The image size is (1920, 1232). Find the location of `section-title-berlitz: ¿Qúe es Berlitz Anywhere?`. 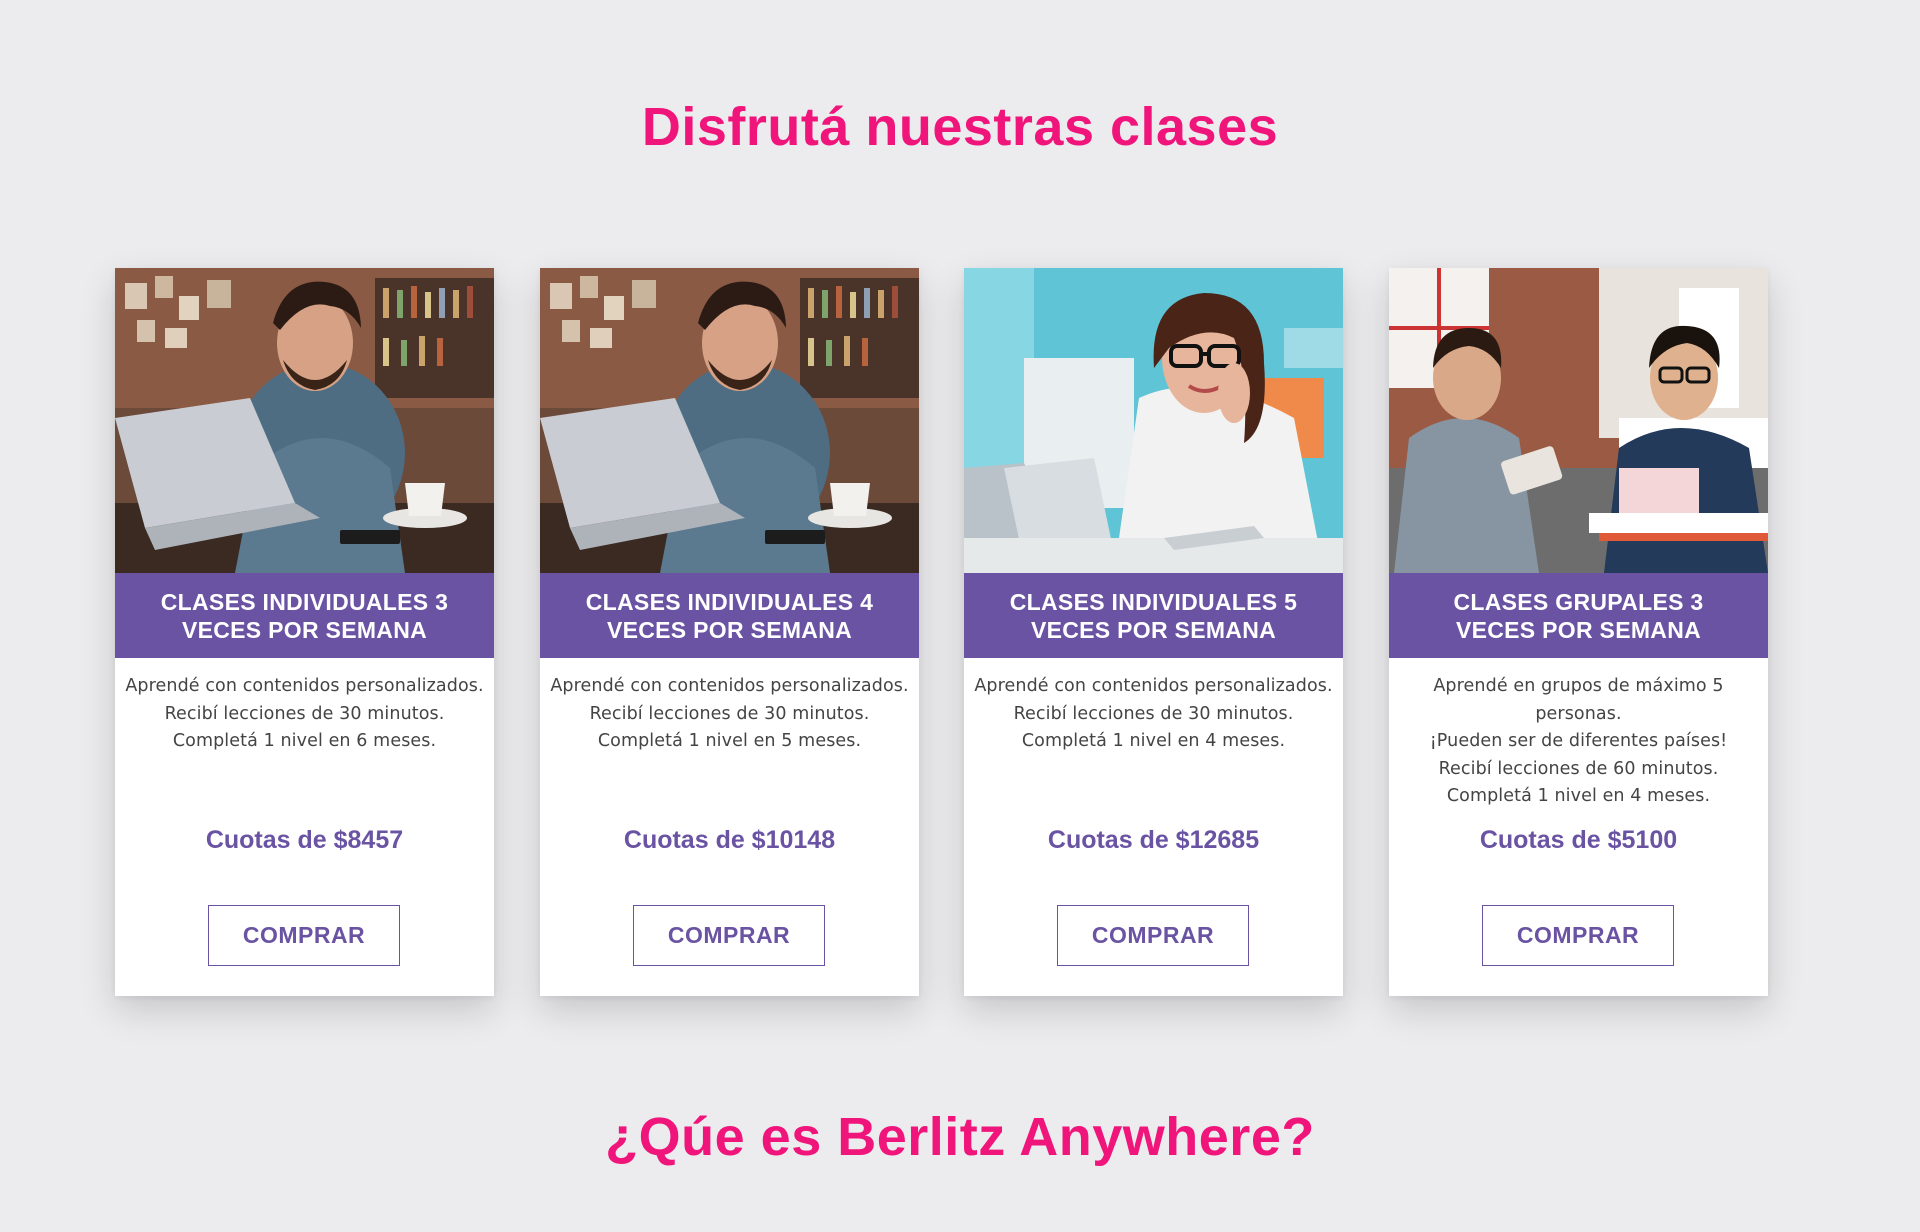

section-title-berlitz: ¿Qúe es Berlitz Anywhere? is located at coordinates (960, 1137).